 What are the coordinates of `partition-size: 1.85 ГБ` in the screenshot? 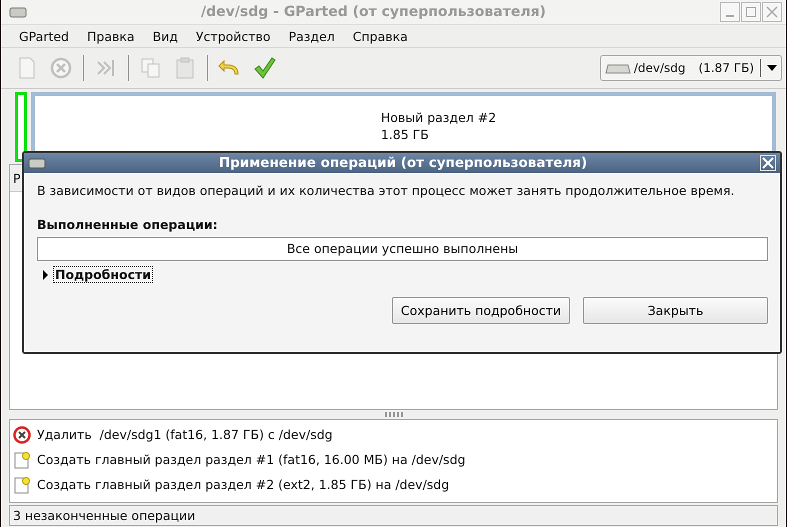 It's located at (405, 134).